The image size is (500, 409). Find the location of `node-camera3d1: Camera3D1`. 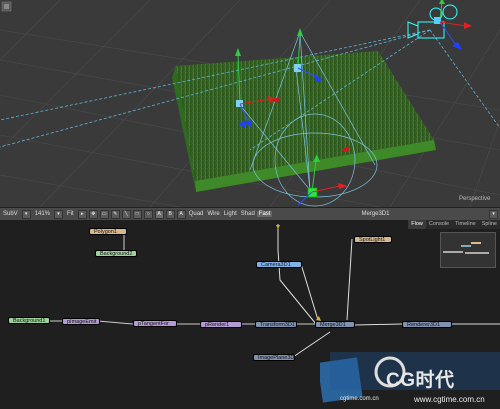

node-camera3d1: Camera3D1 is located at coordinates (279, 264).